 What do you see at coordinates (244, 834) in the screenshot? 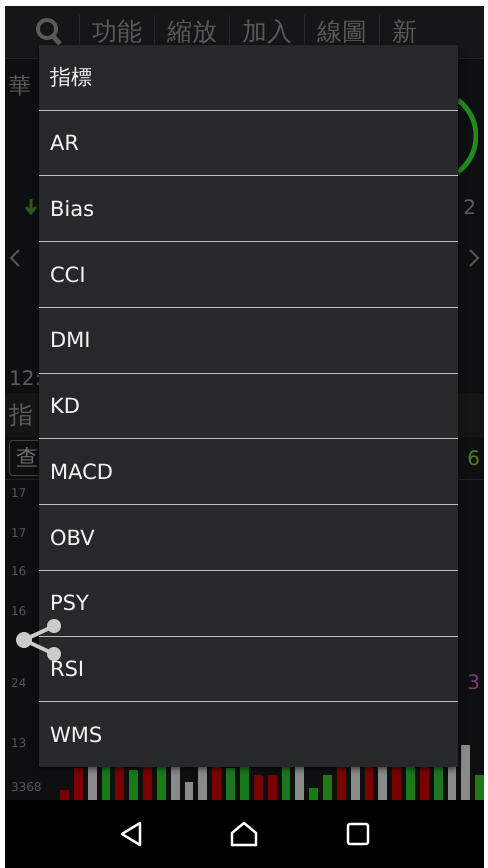
I see `home-icon` at bounding box center [244, 834].